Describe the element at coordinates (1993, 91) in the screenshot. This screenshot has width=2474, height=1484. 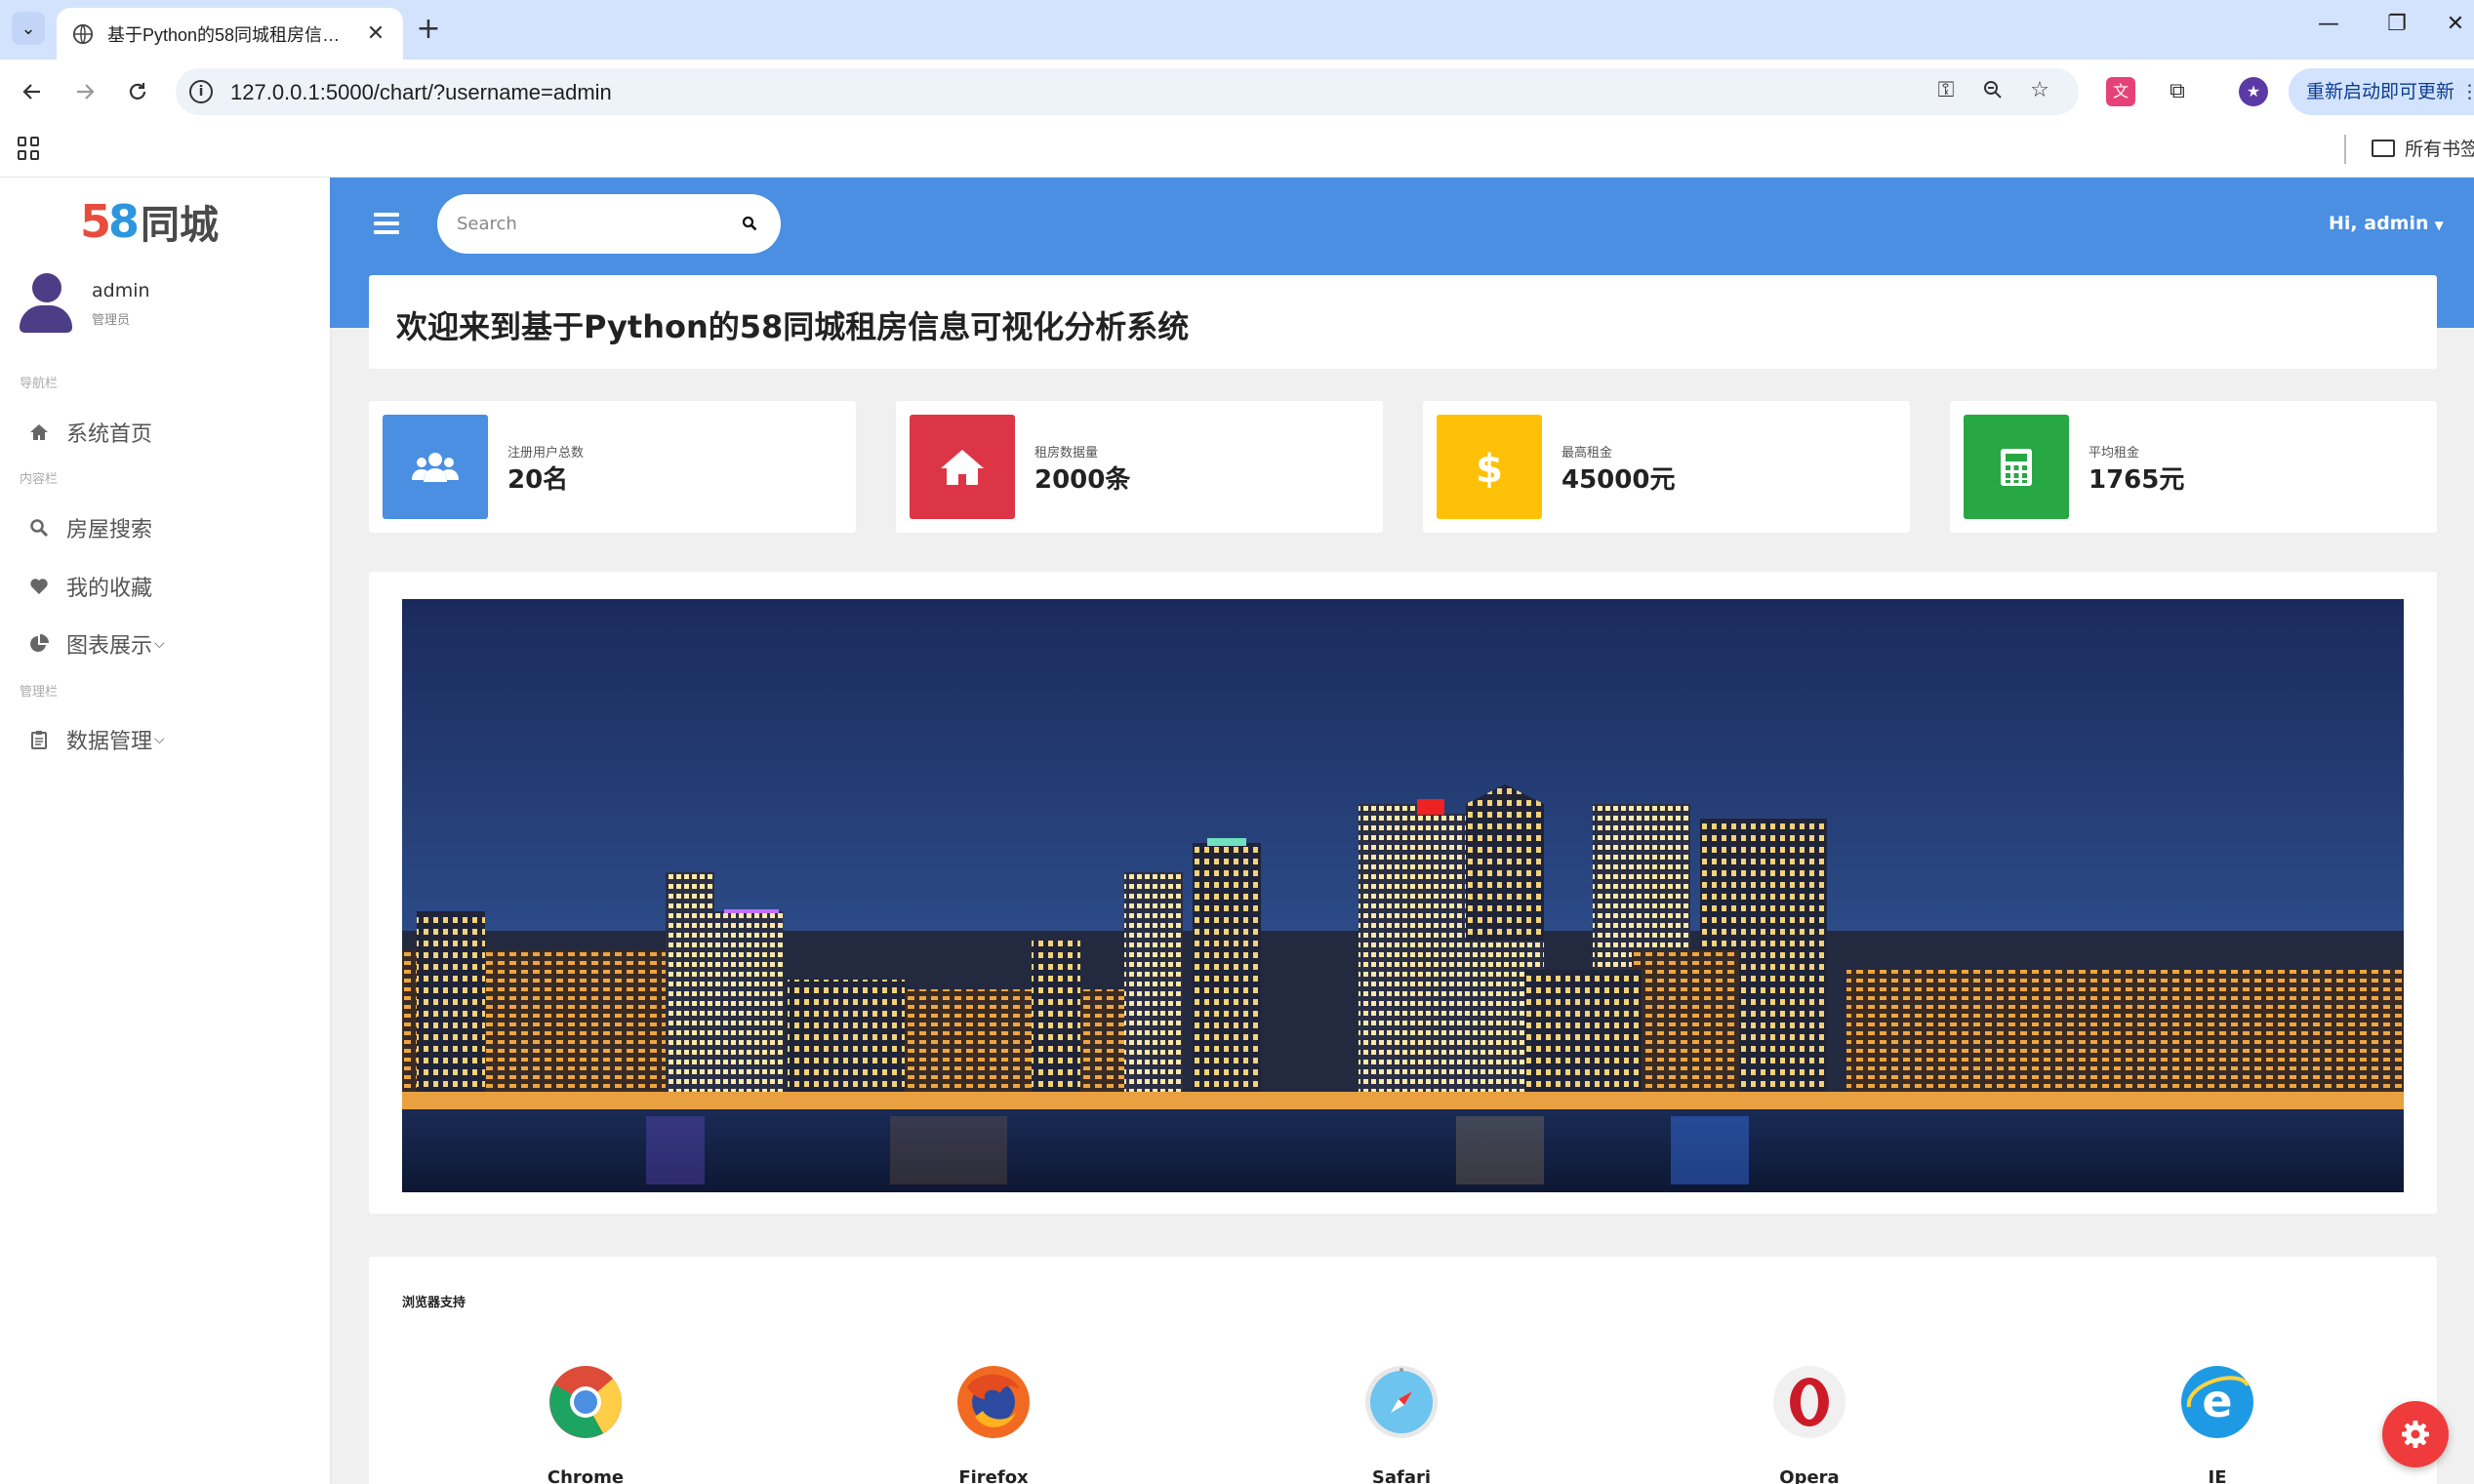
I see `zoom-icon` at that location.